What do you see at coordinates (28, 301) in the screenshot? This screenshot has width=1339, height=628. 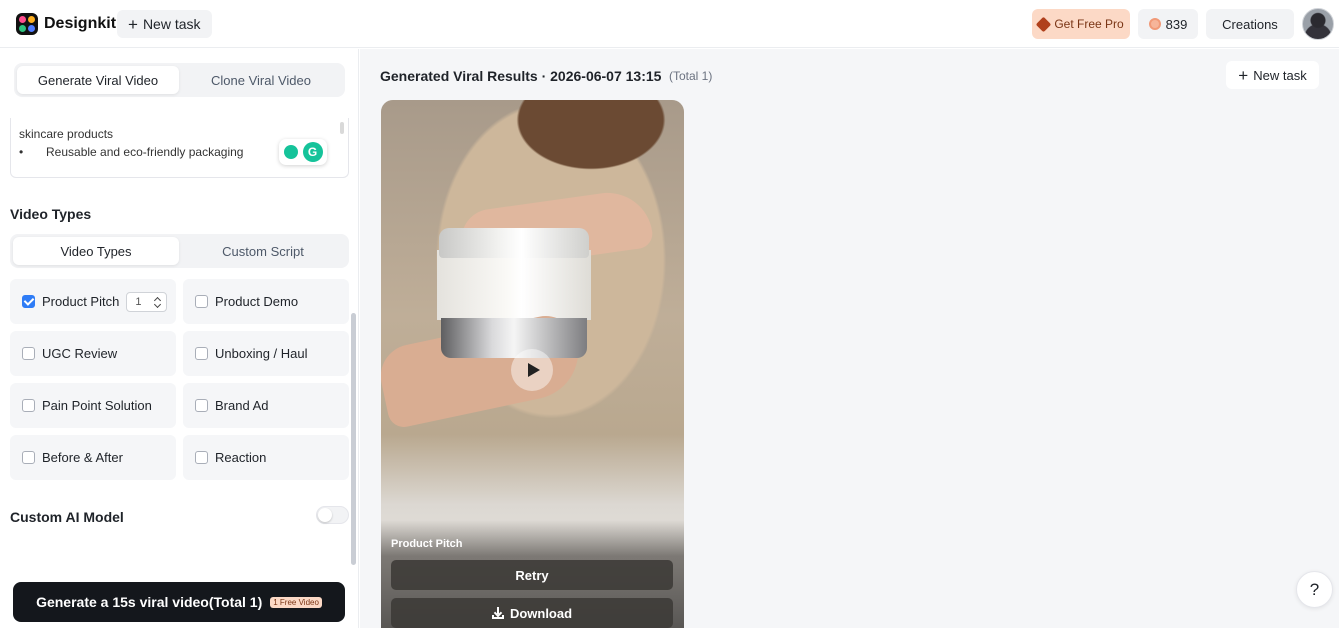 I see `checkbox-checked` at bounding box center [28, 301].